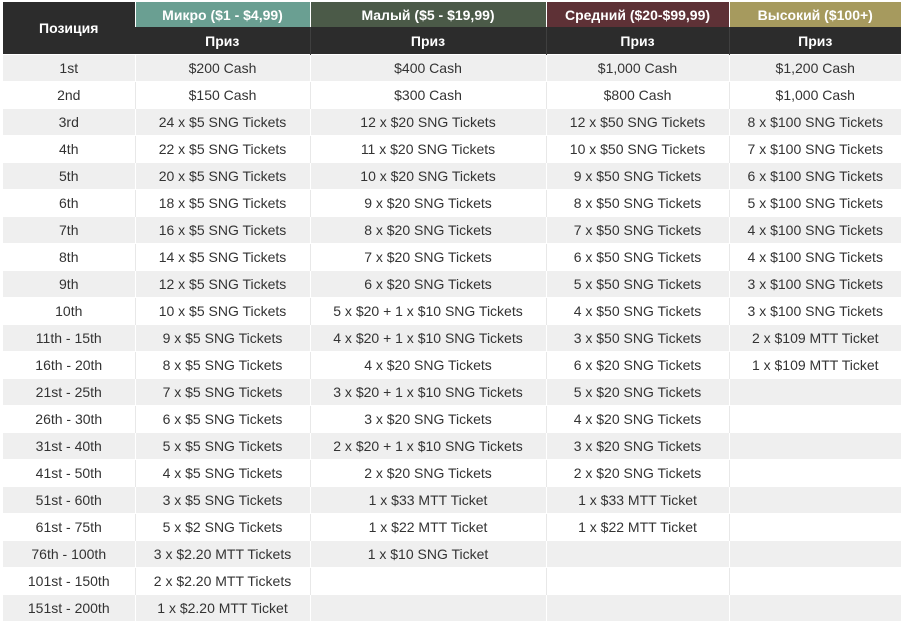 This screenshot has width=905, height=629. What do you see at coordinates (427, 257) in the screenshot?
I see `small-prize-cell: 7 x $20 SNG Tickets` at bounding box center [427, 257].